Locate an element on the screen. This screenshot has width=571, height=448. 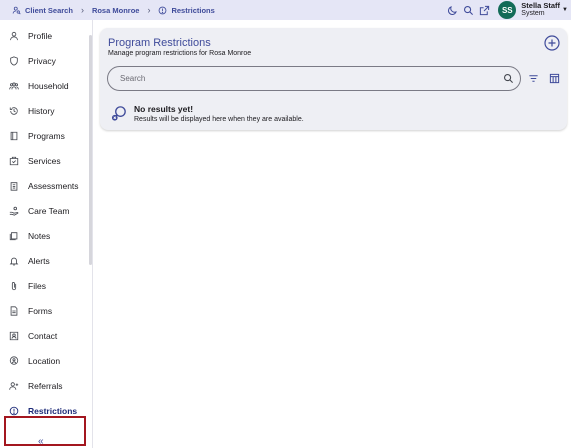
sidebar-item-programs: Programs is located at coordinates (46, 136).